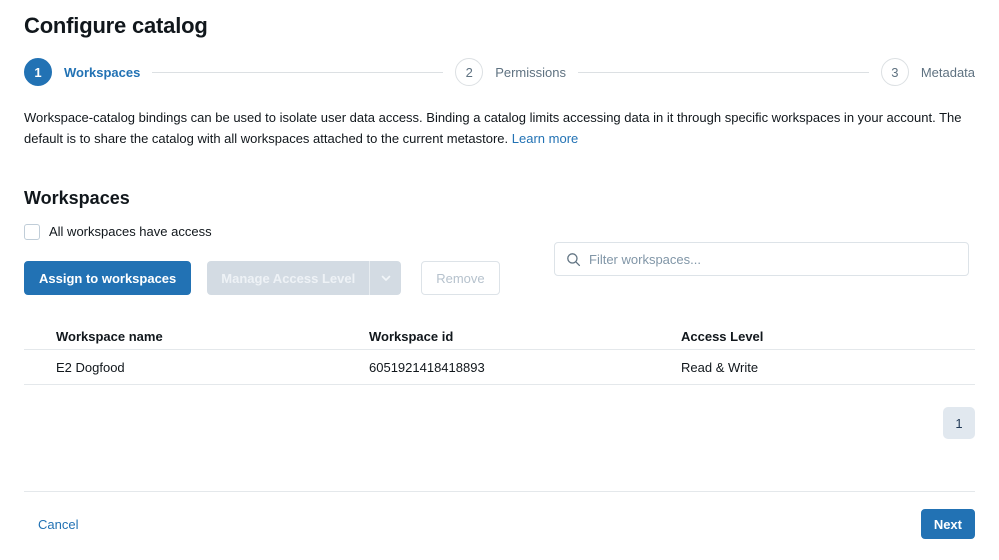 This screenshot has height=560, width=999. Describe the element at coordinates (385, 278) in the screenshot. I see `chevron-down-icon` at that location.